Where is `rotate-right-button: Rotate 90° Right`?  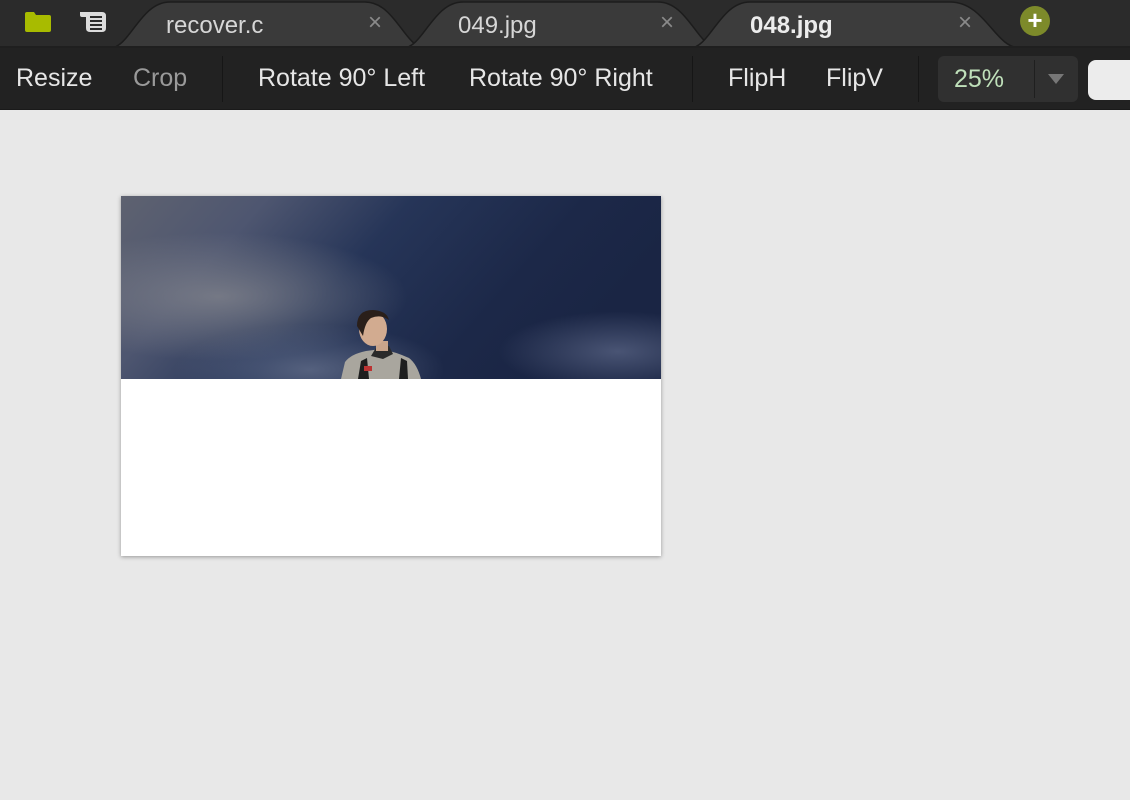
rotate-right-button: Rotate 90° Right is located at coordinates (561, 78).